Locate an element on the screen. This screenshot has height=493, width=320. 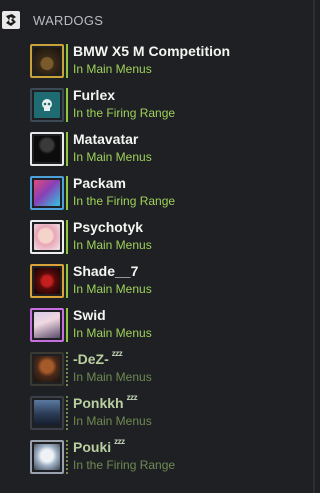
friend-row: Matavatar In Main Menus is located at coordinates (170, 150).